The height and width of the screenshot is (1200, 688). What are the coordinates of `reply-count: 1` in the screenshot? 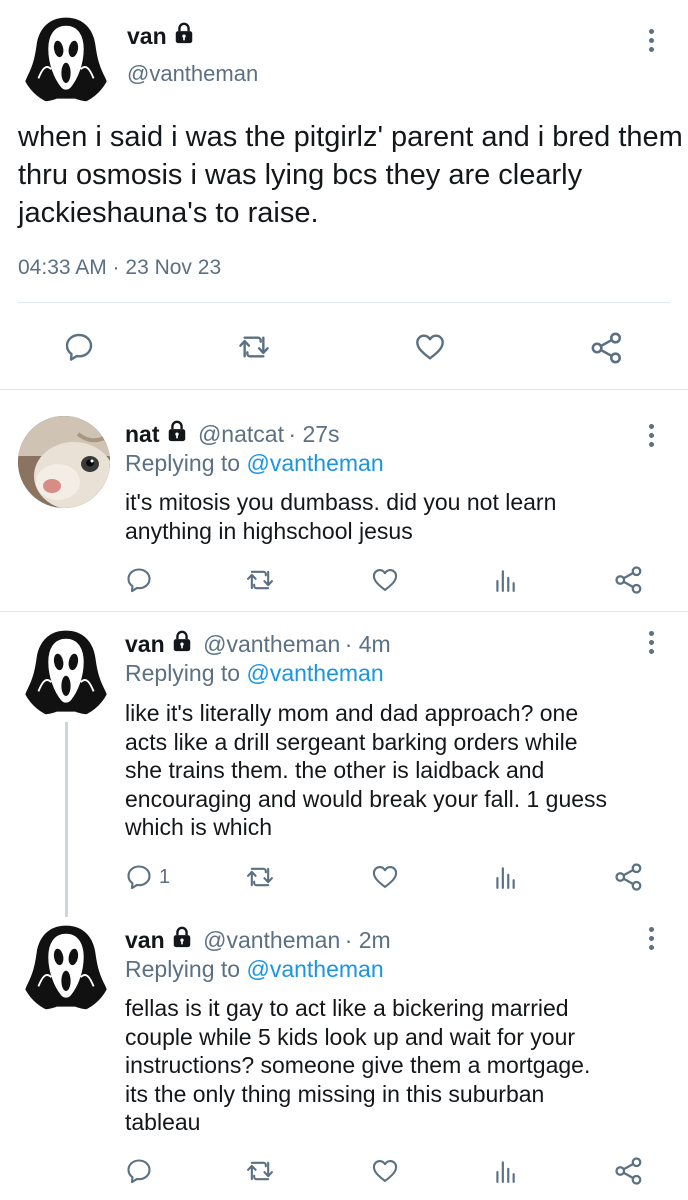 It's located at (165, 876).